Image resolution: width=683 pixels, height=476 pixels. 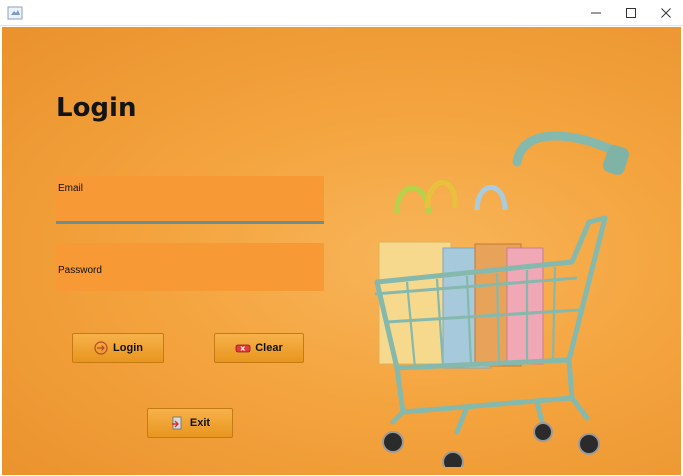 What do you see at coordinates (190, 277) in the screenshot?
I see `password-input` at bounding box center [190, 277].